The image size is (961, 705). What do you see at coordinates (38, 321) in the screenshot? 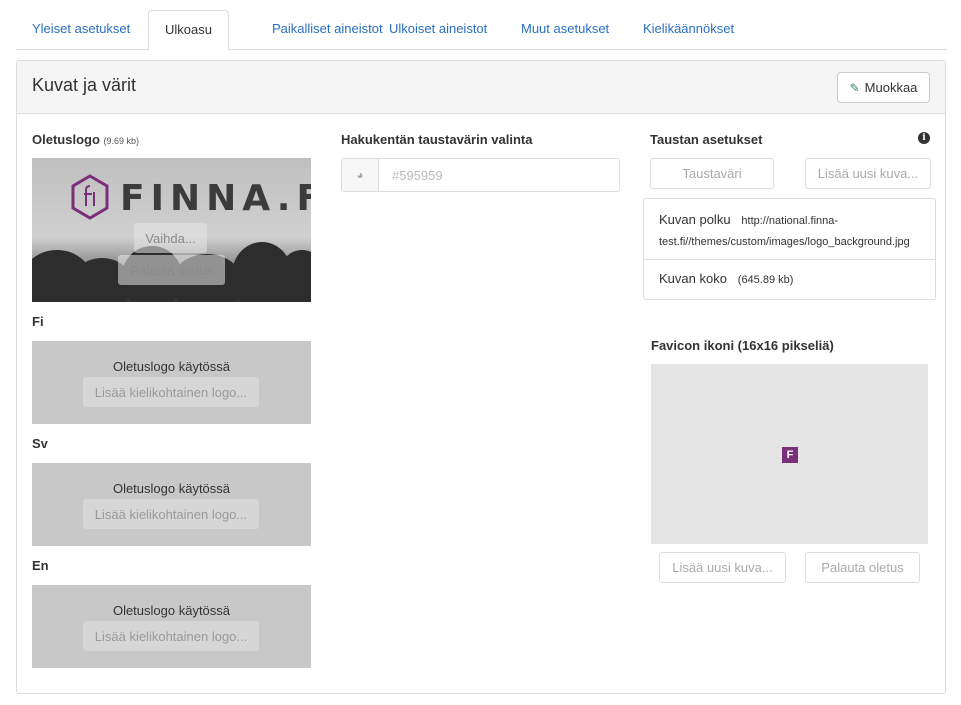
I see `lang-label-fi: Fi` at bounding box center [38, 321].